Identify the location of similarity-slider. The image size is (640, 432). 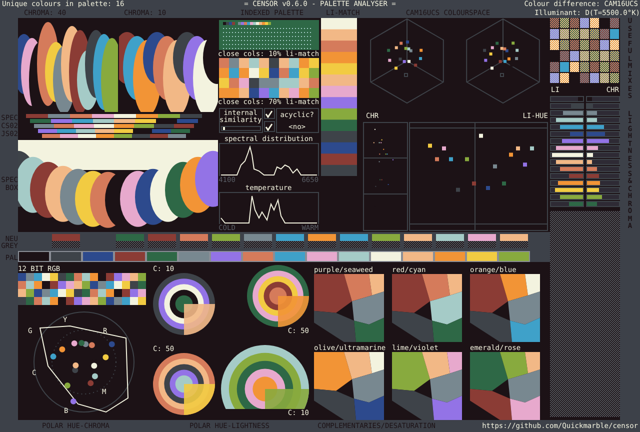
(240, 129).